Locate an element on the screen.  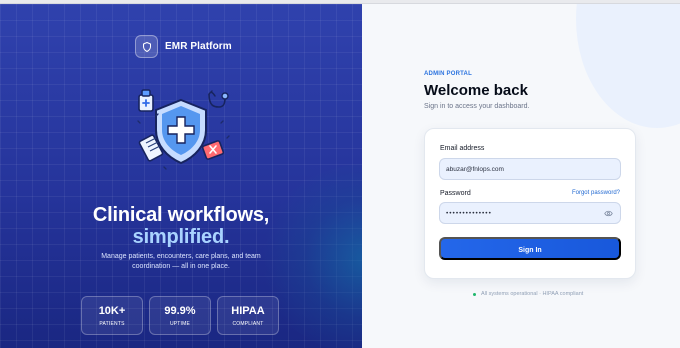
stat-value: 99.9% is located at coordinates (180, 311).